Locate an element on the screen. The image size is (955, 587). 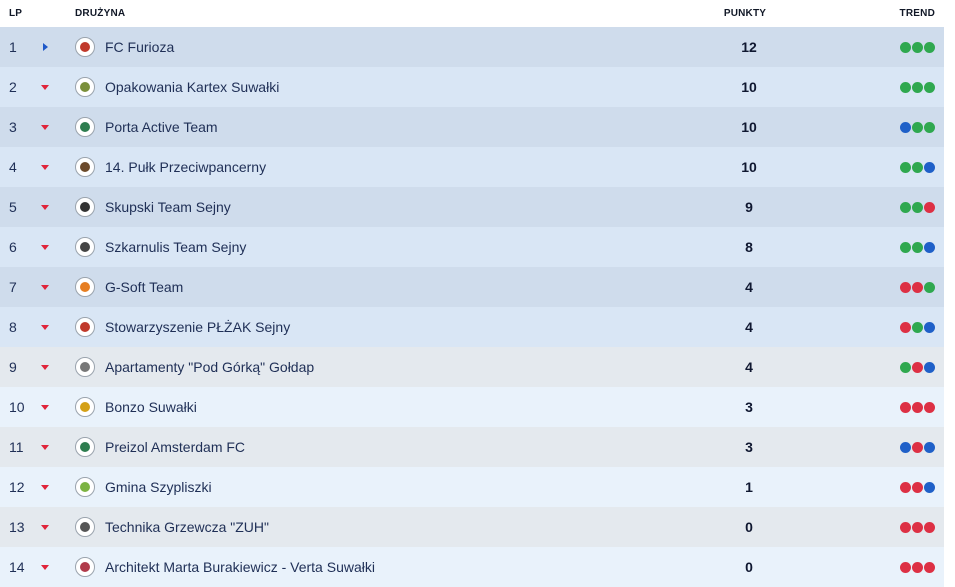
team-name-link: Gmina Szypliszki is located at coordinates (365, 487).